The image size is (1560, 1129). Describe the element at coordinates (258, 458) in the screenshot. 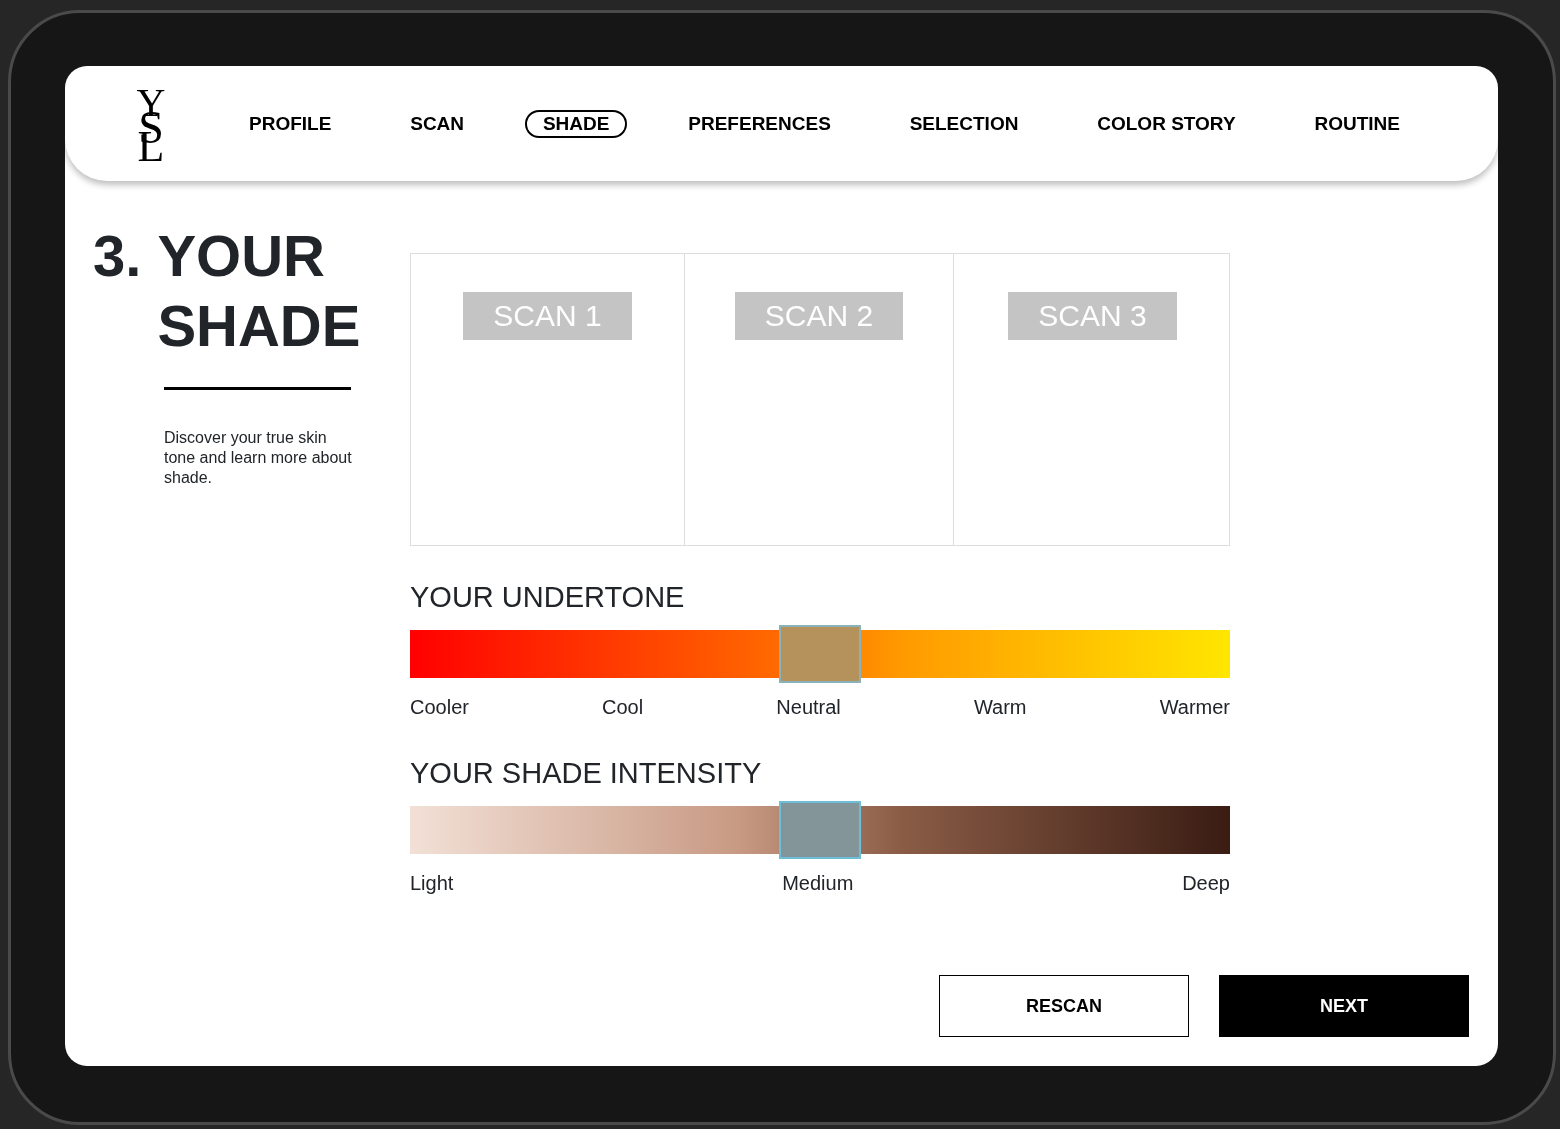

I see `description: Discover your true skin tone and learn more about shade.` at that location.